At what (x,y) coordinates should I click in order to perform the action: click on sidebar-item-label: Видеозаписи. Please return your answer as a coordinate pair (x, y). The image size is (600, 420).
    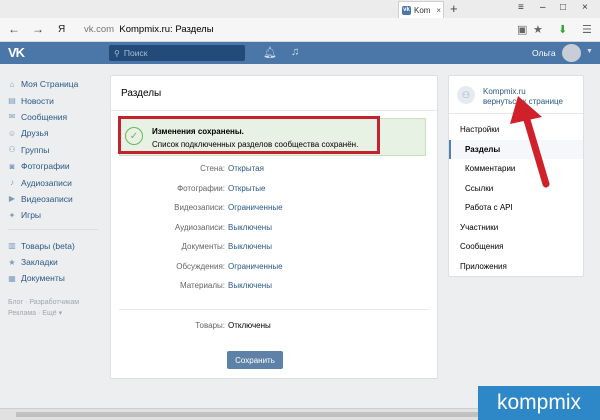
    Looking at the image, I should click on (47, 198).